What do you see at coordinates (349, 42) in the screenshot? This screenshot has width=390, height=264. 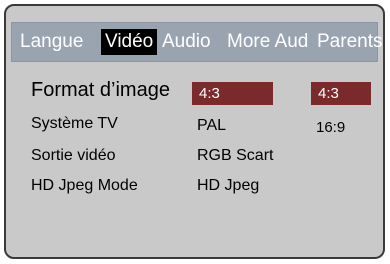 I see `tab-parents: Parents` at bounding box center [349, 42].